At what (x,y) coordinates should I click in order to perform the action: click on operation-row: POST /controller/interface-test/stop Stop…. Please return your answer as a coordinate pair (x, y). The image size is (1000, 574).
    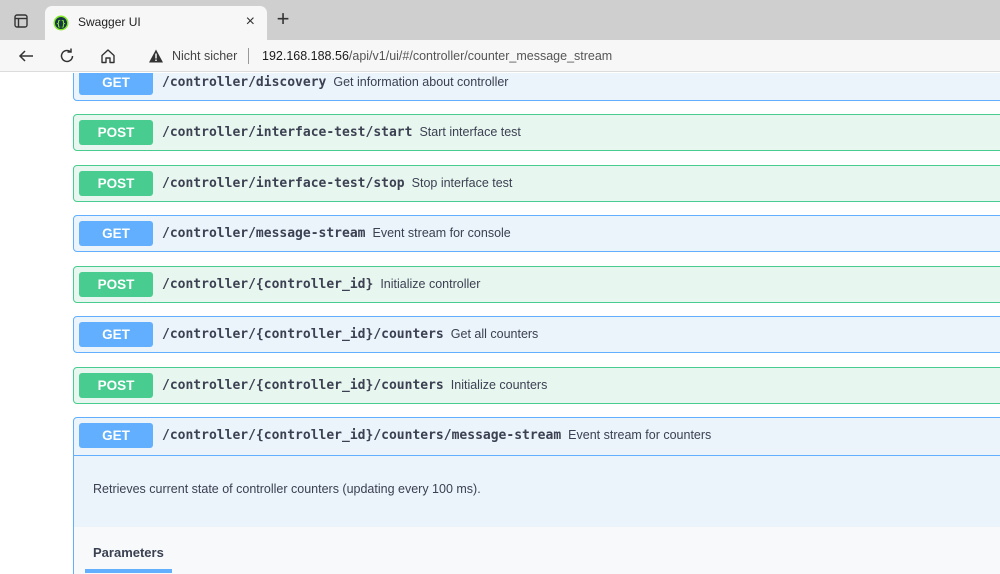
    Looking at the image, I should click on (536, 183).